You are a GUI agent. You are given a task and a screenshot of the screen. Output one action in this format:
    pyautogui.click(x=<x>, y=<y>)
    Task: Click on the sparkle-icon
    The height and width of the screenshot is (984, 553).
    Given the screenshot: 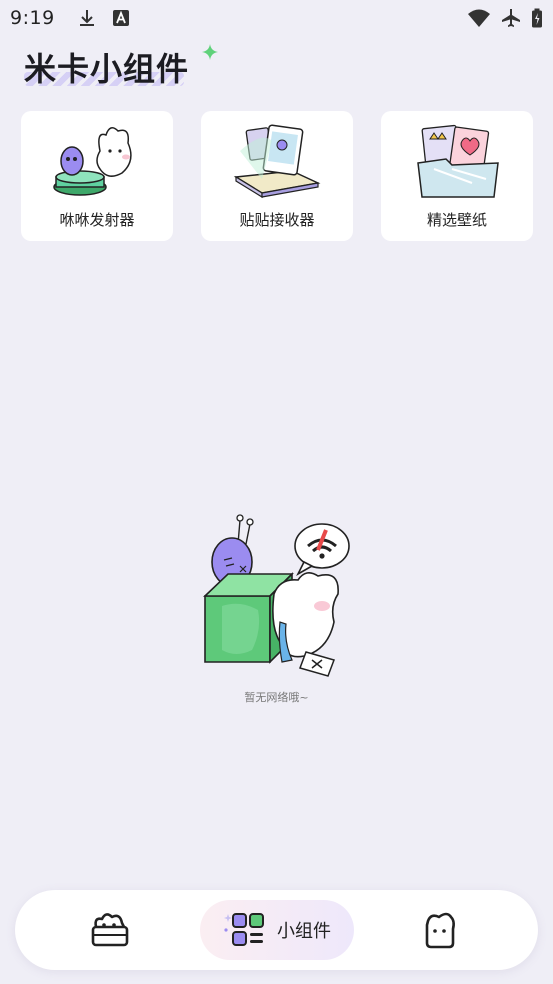 What is the action you would take?
    pyautogui.click(x=210, y=52)
    